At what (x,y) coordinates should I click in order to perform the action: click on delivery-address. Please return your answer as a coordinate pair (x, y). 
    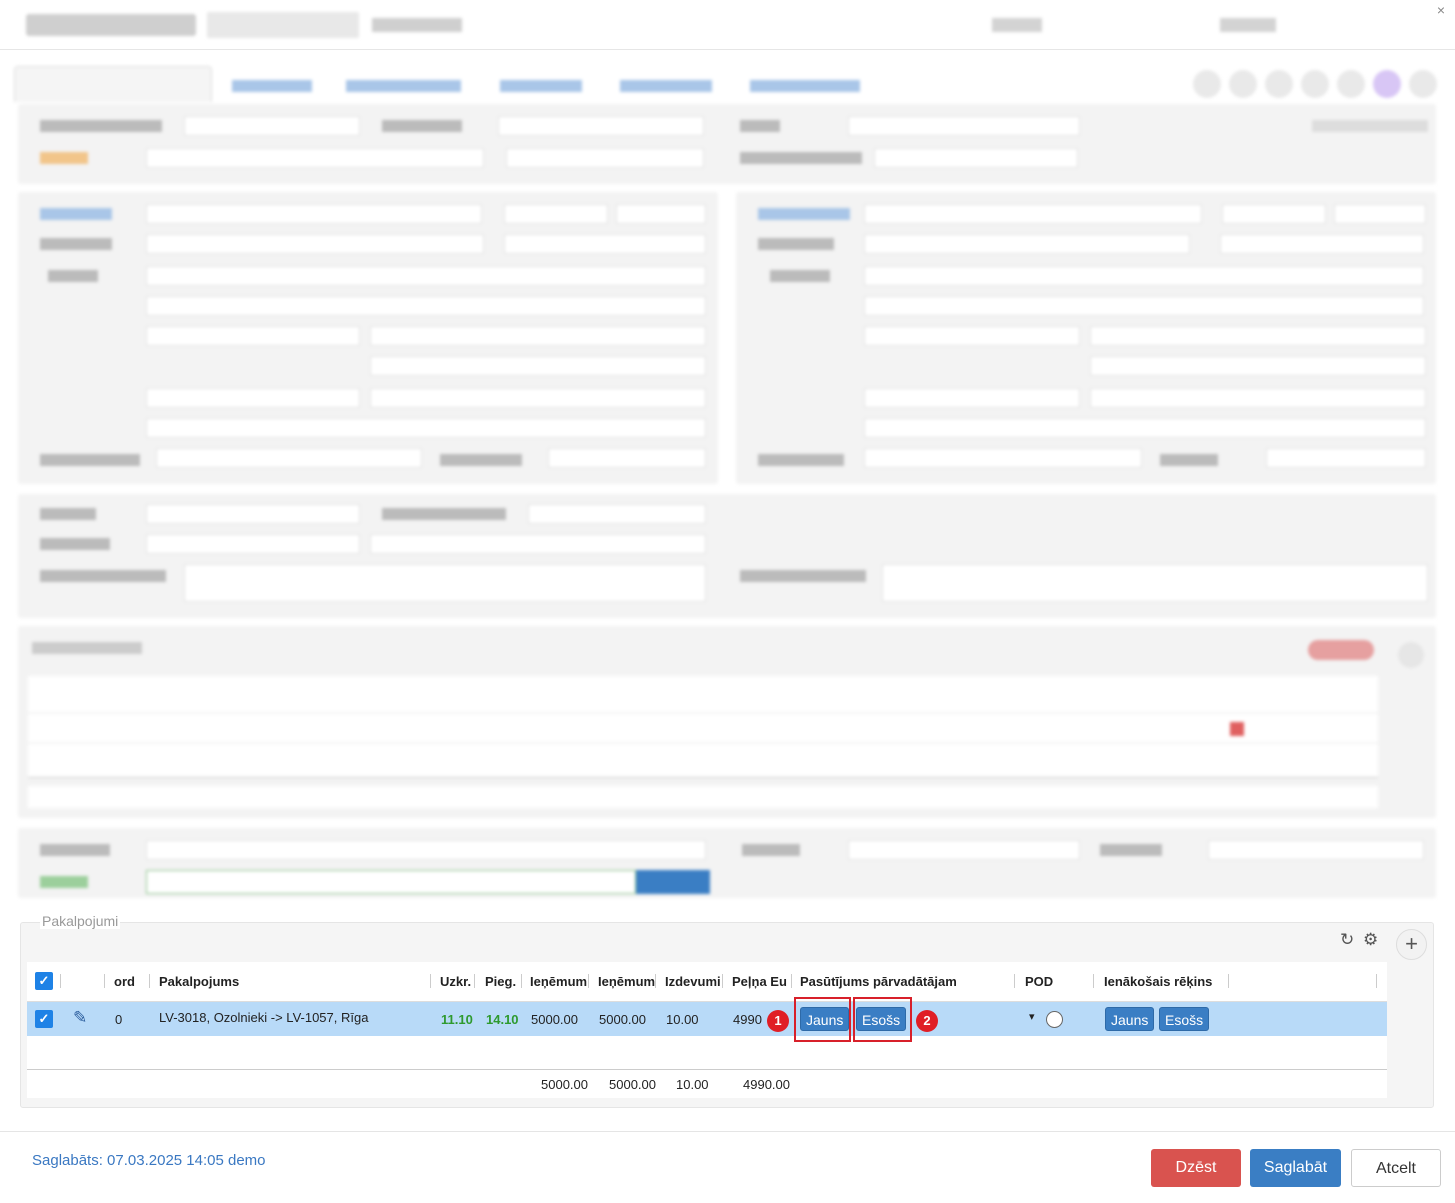
    Looking at the image, I should click on (1144, 306).